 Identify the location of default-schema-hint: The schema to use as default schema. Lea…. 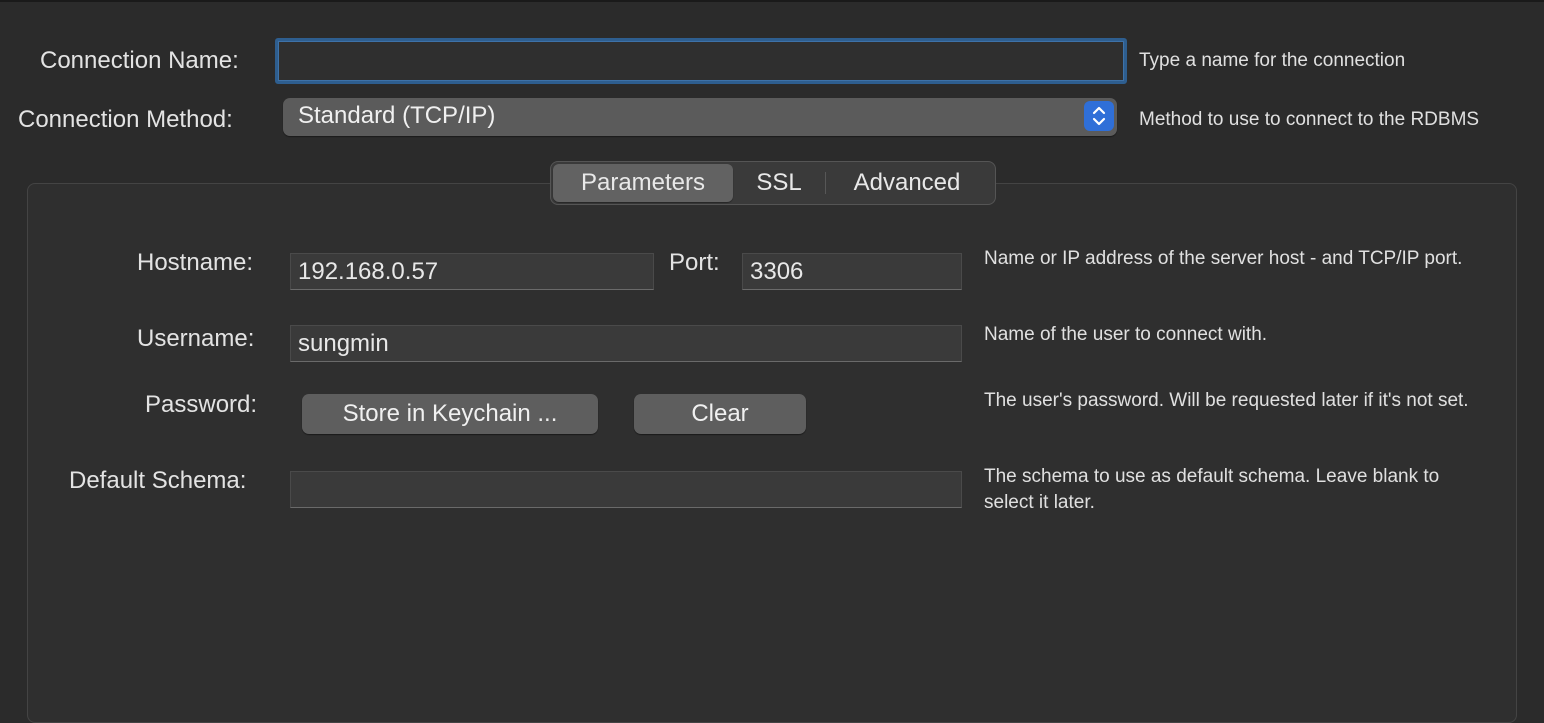
(1212, 489).